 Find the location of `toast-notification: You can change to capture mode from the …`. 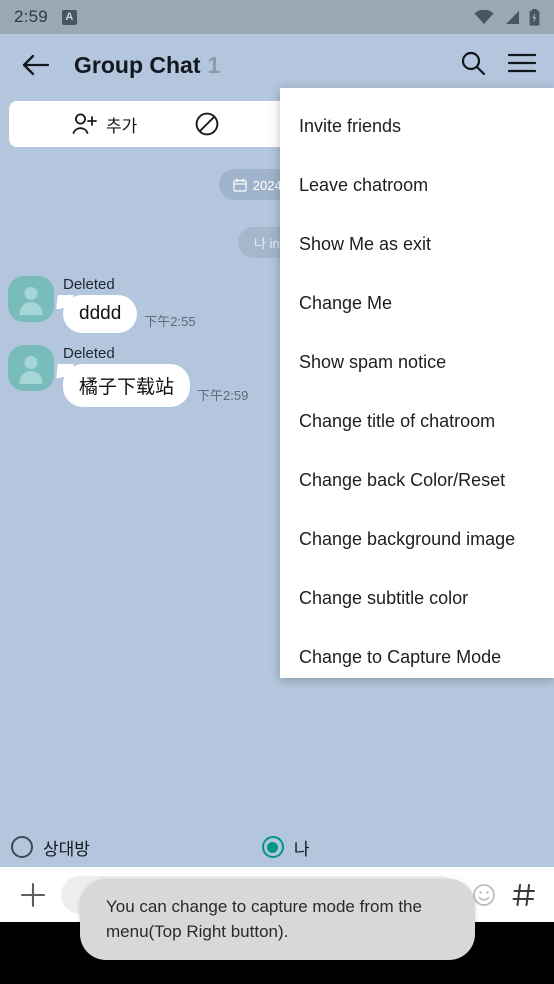

toast-notification: You can change to capture mode from the … is located at coordinates (277, 920).